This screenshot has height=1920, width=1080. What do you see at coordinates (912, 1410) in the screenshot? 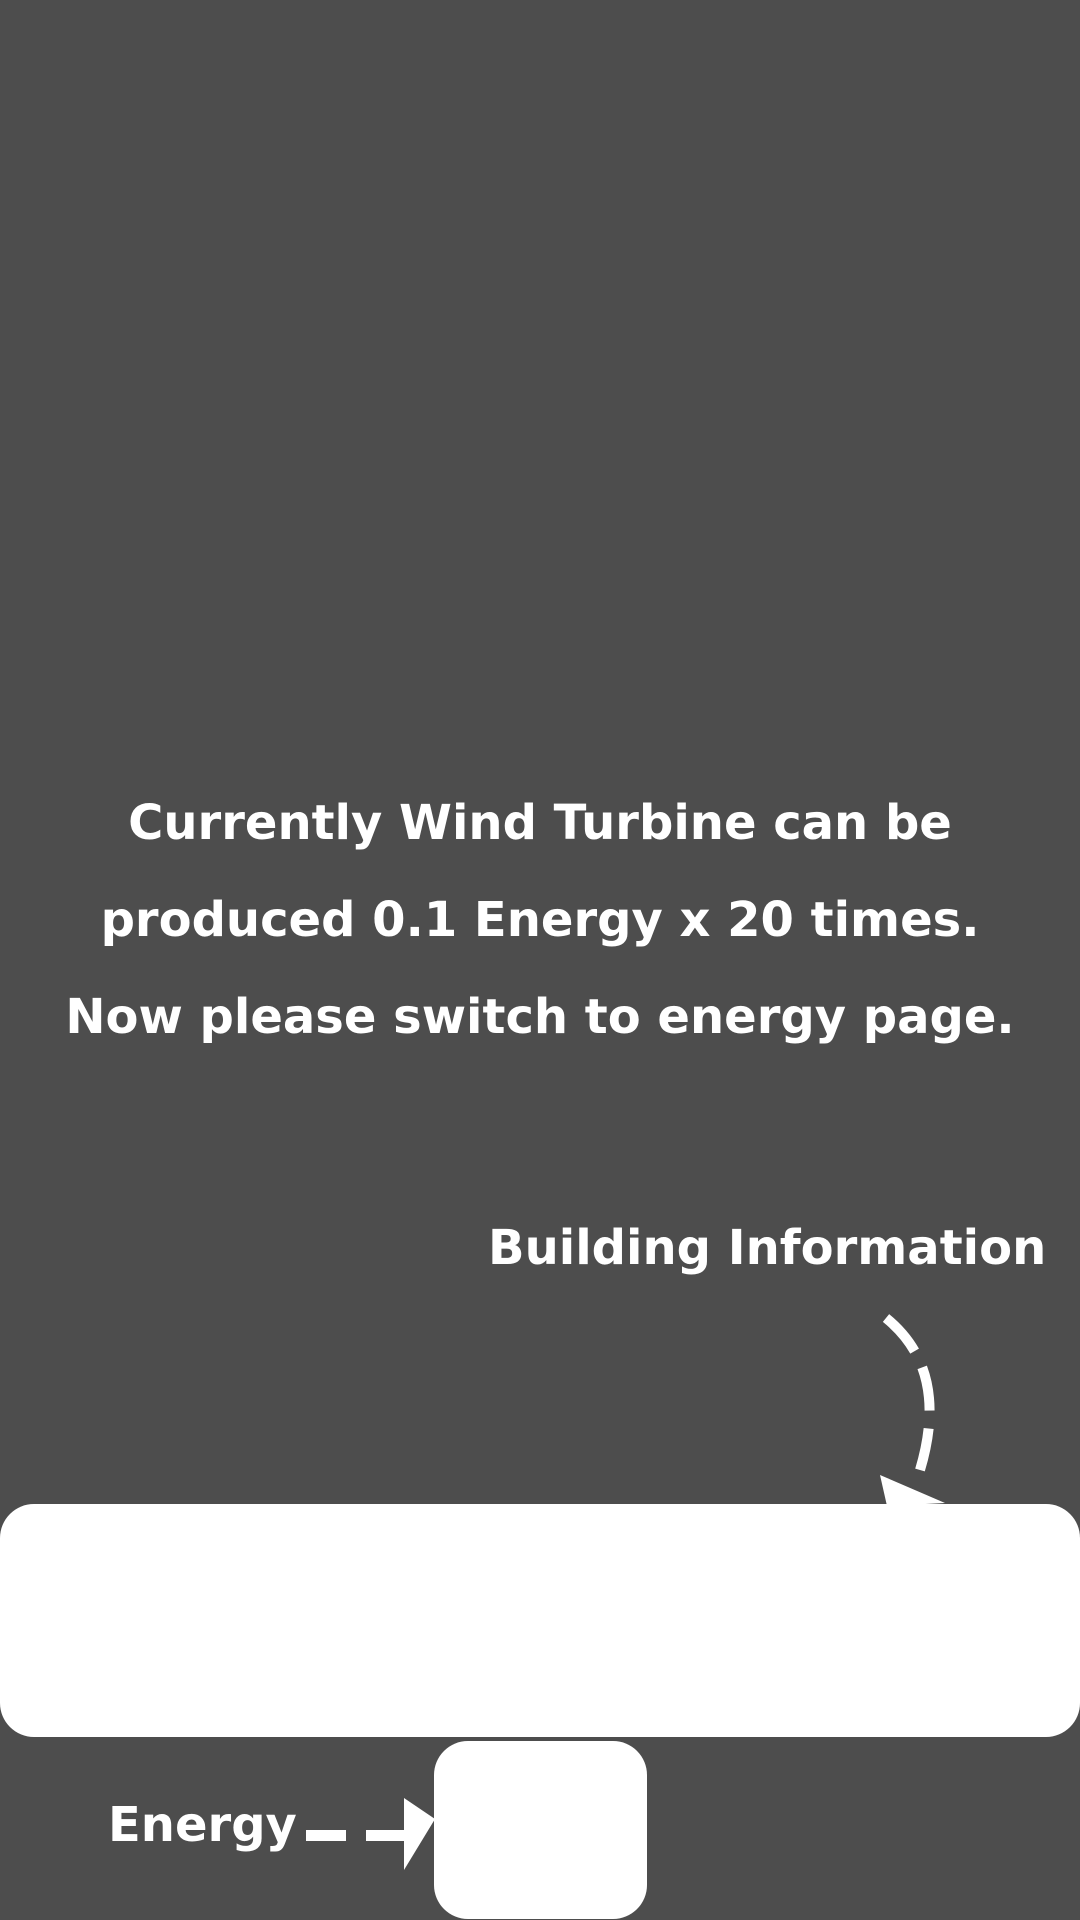
I see `curved-dashed-arrow-icon` at bounding box center [912, 1410].